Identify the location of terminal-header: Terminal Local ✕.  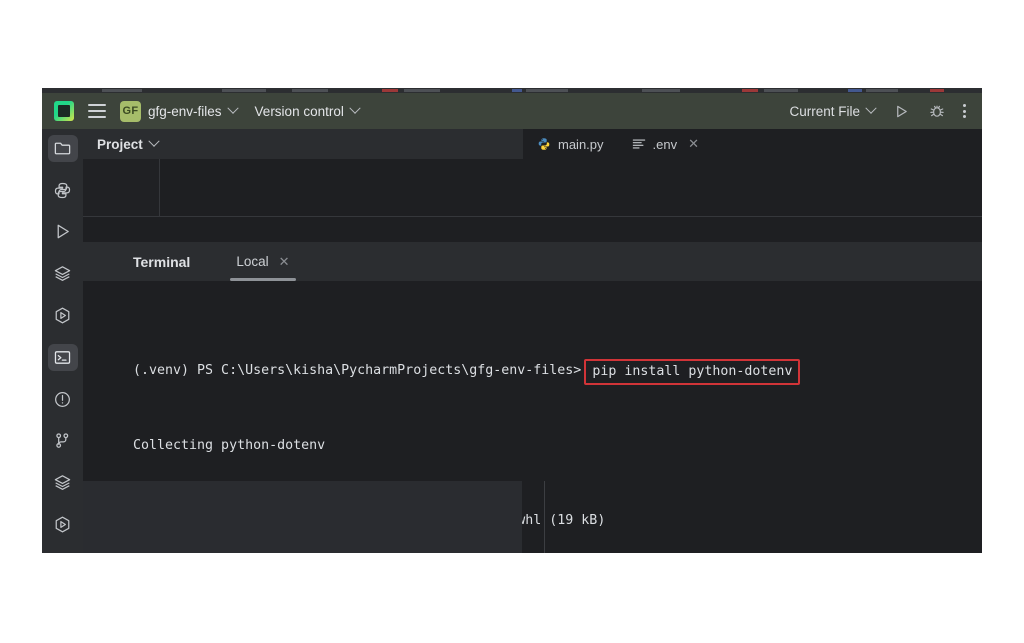
(532, 261).